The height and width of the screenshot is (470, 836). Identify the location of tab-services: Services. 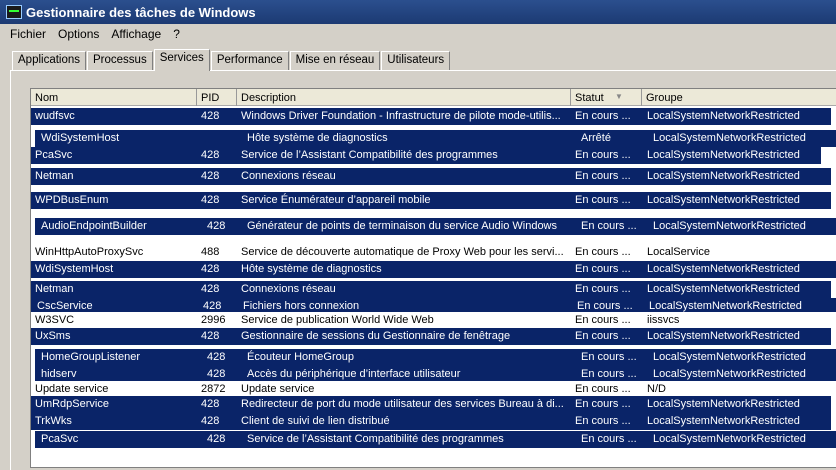
(181, 60).